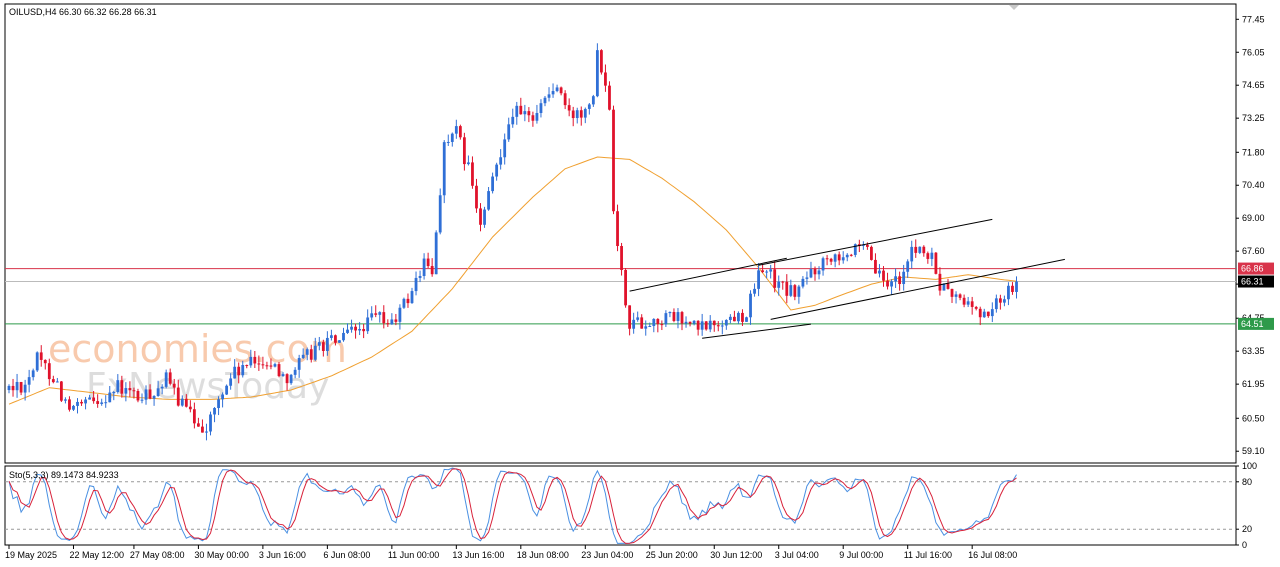 This screenshot has width=1280, height=567. What do you see at coordinates (1252, 282) in the screenshot?
I see `price-tag-label-current: 66.31` at bounding box center [1252, 282].